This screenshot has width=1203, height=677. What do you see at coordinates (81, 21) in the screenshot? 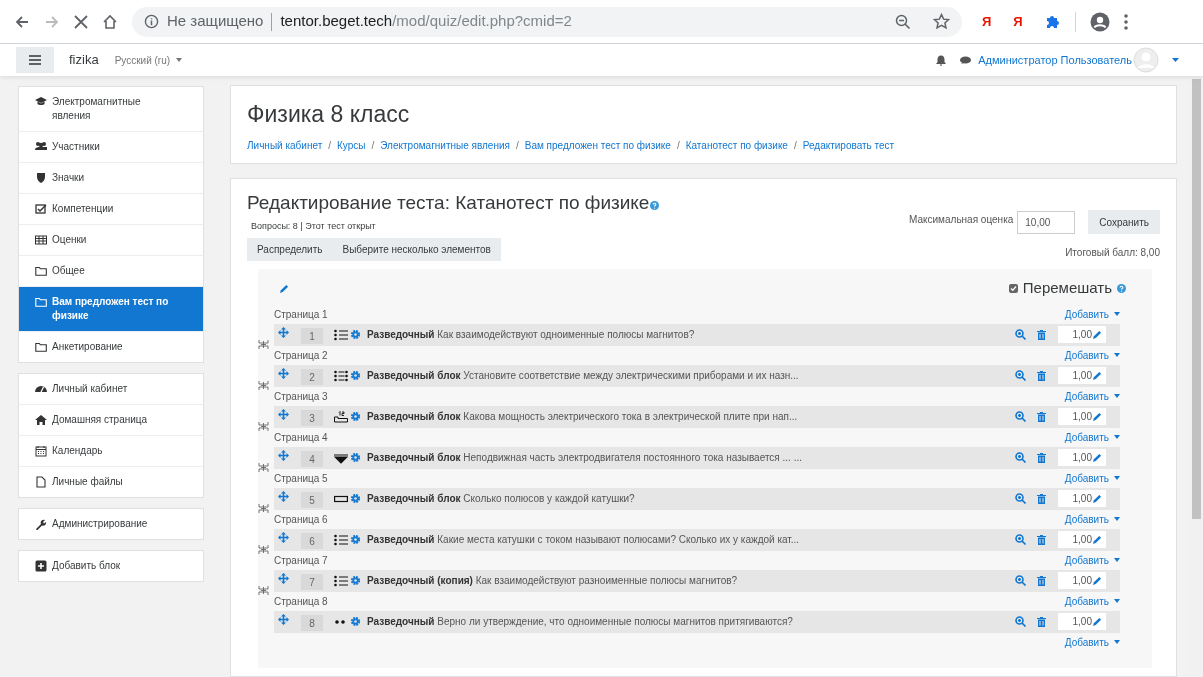
I see `close-icon` at bounding box center [81, 21].